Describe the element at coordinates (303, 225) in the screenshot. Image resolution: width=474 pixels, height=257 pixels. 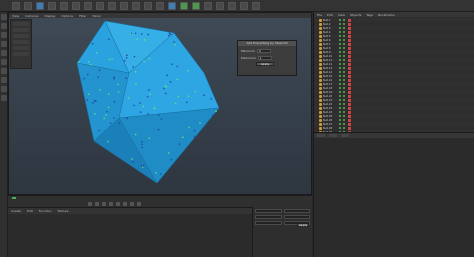
I see `coordinates-apply-button: Apply` at that location.